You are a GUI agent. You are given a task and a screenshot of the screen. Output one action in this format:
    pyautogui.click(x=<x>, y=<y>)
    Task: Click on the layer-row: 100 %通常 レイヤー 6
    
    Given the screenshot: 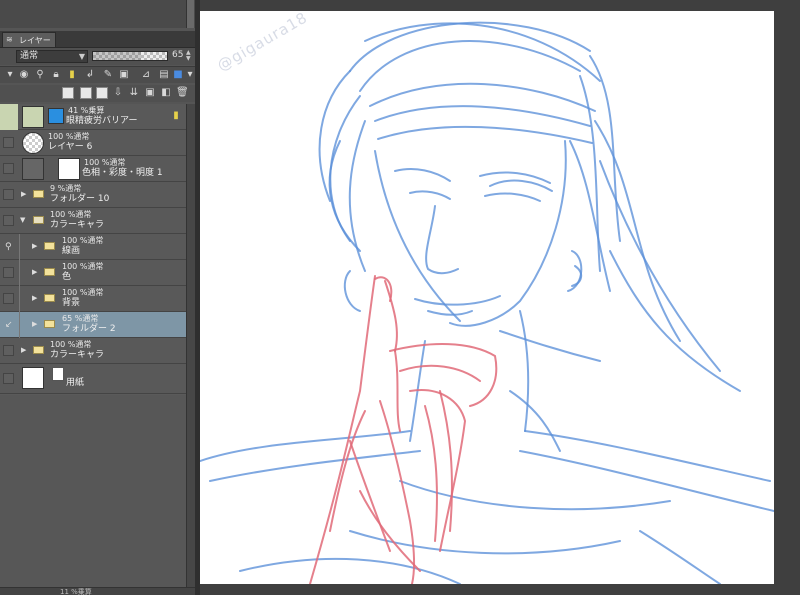 What is the action you would take?
    pyautogui.click(x=93, y=143)
    